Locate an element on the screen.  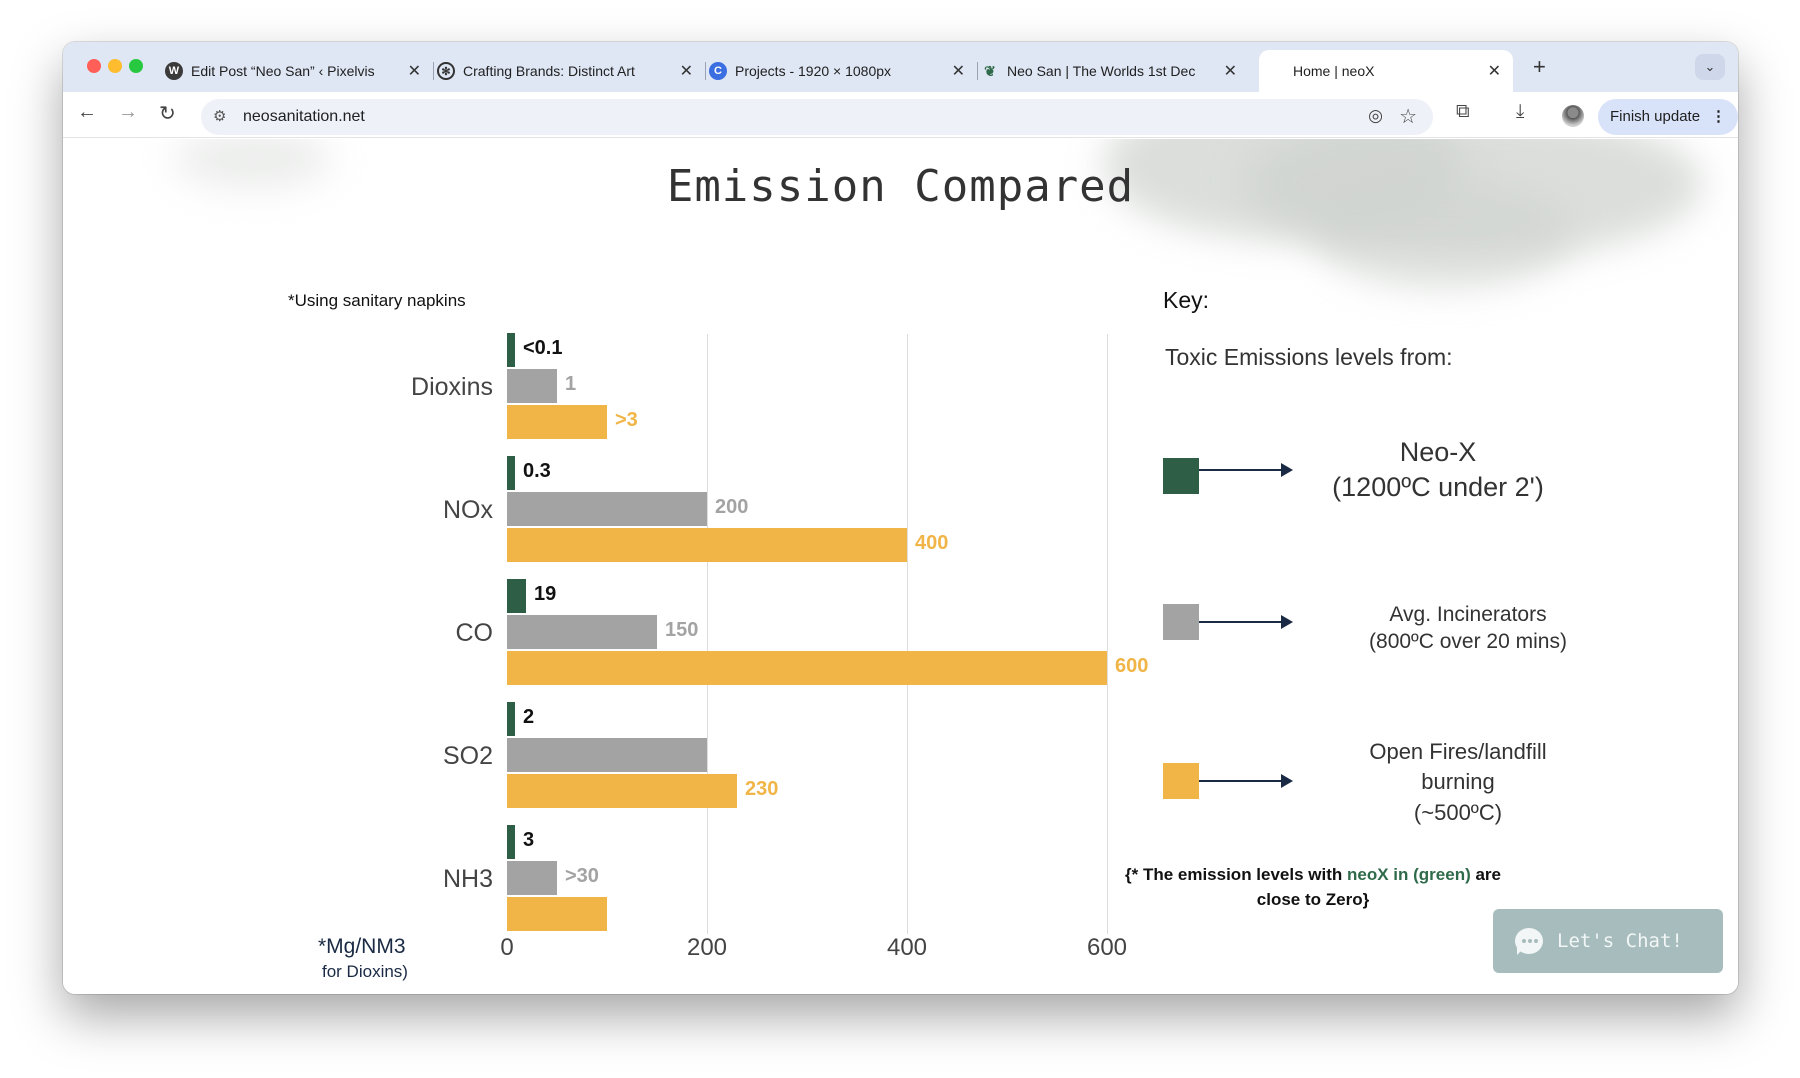
category-label: Dioxins is located at coordinates (452, 387).